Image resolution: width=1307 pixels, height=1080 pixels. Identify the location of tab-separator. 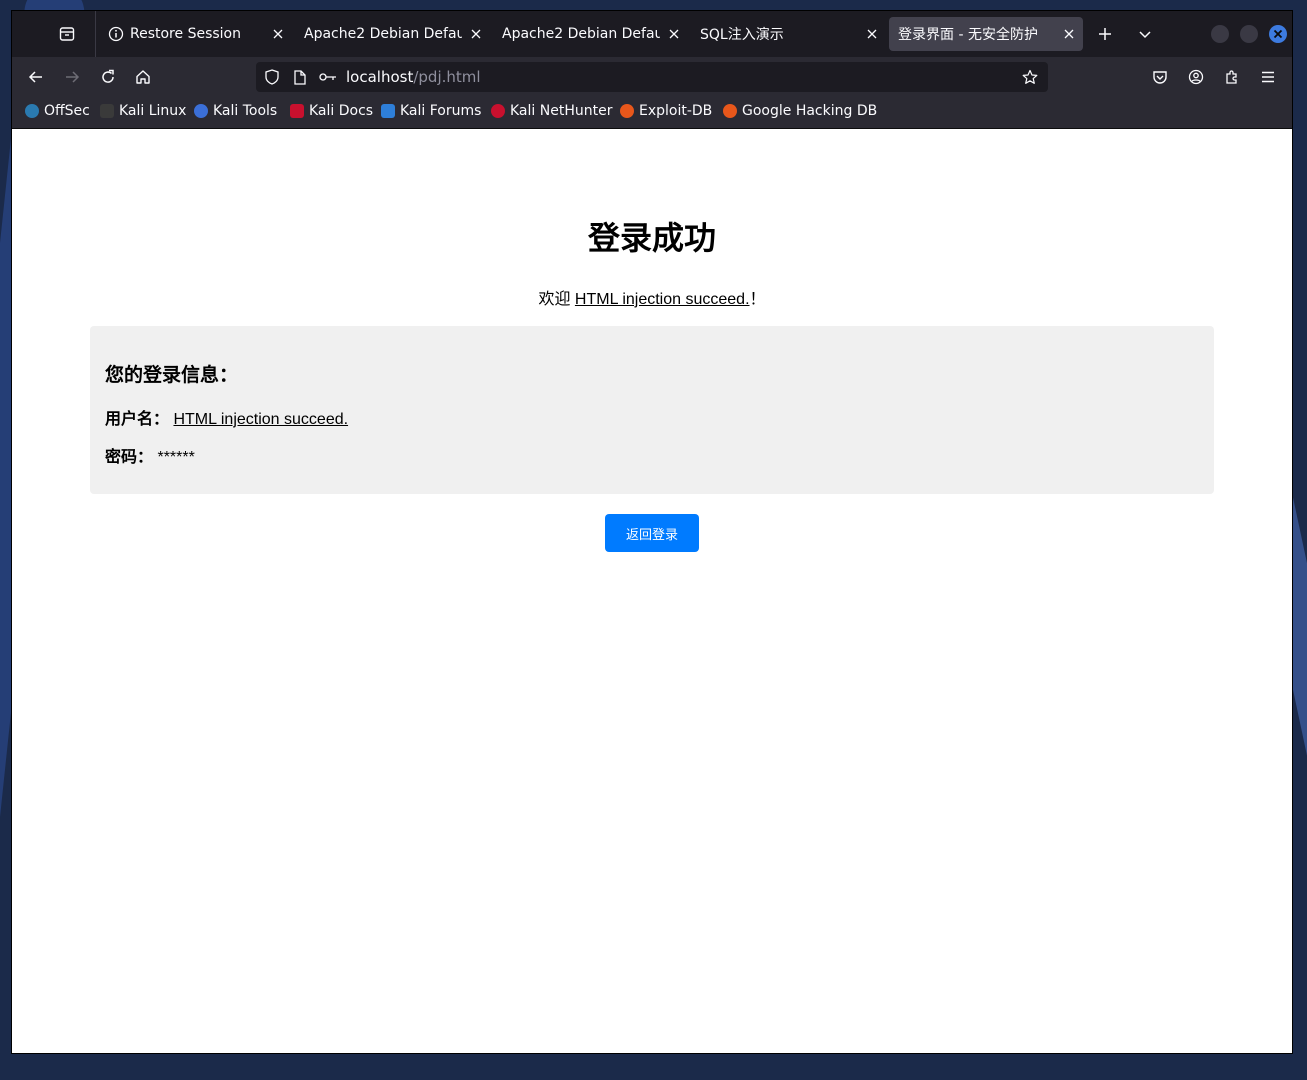
(95, 34).